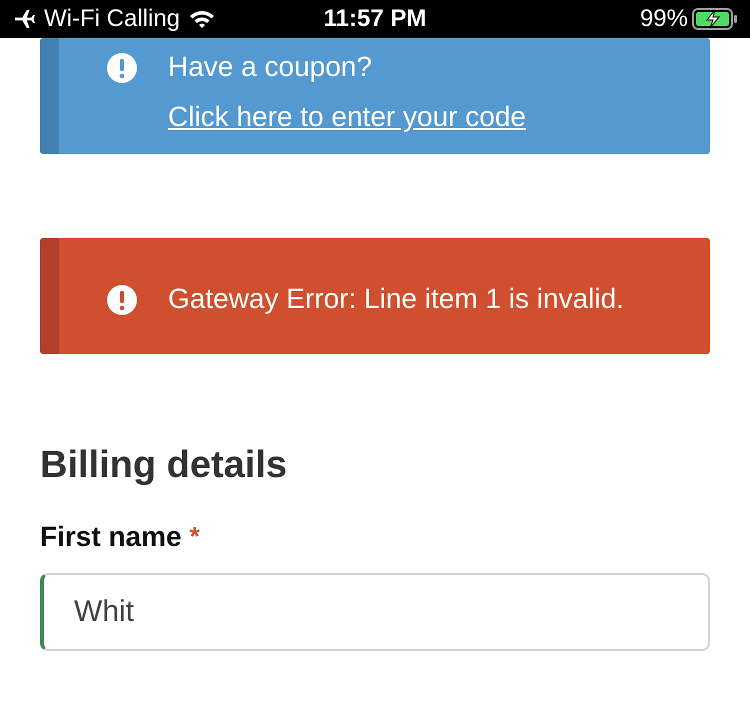  What do you see at coordinates (164, 465) in the screenshot?
I see `section-heading: Billing details` at bounding box center [164, 465].